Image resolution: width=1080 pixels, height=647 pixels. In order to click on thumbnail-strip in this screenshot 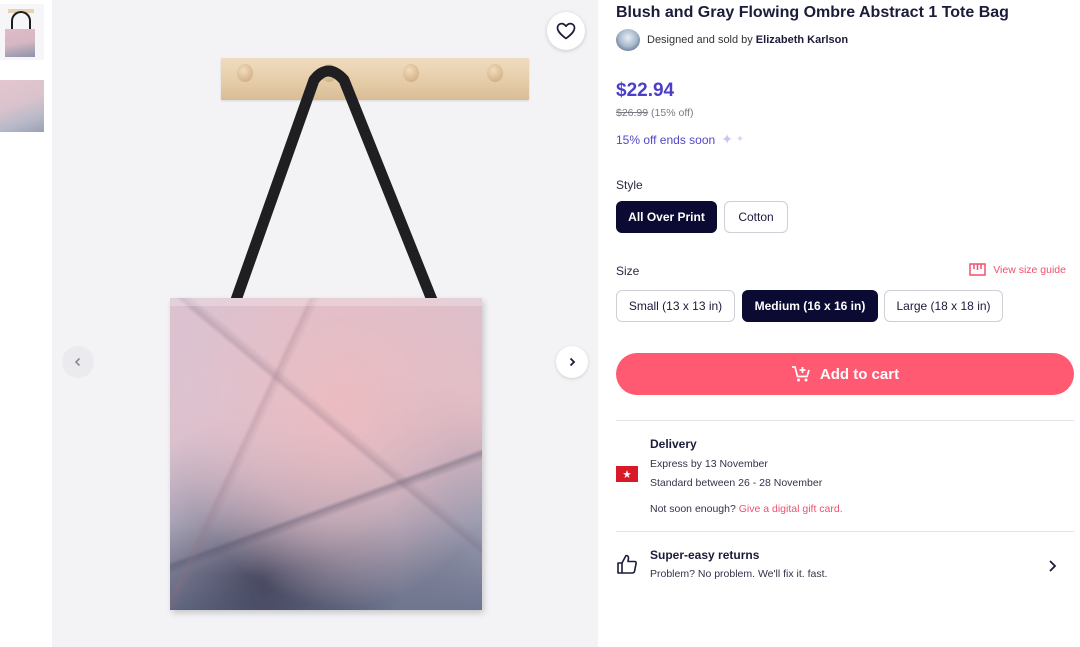, I will do `click(26, 323)`.